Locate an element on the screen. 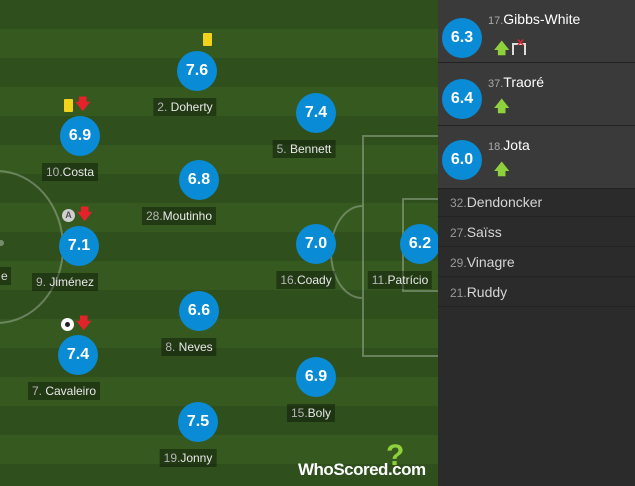 The width and height of the screenshot is (635, 486). event-icons is located at coordinates (207, 39).